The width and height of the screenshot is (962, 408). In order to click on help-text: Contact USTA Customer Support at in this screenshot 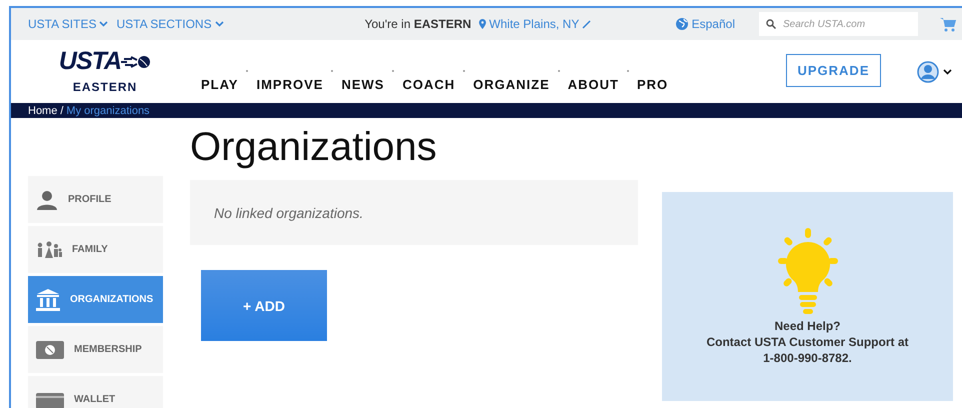, I will do `click(807, 342)`.